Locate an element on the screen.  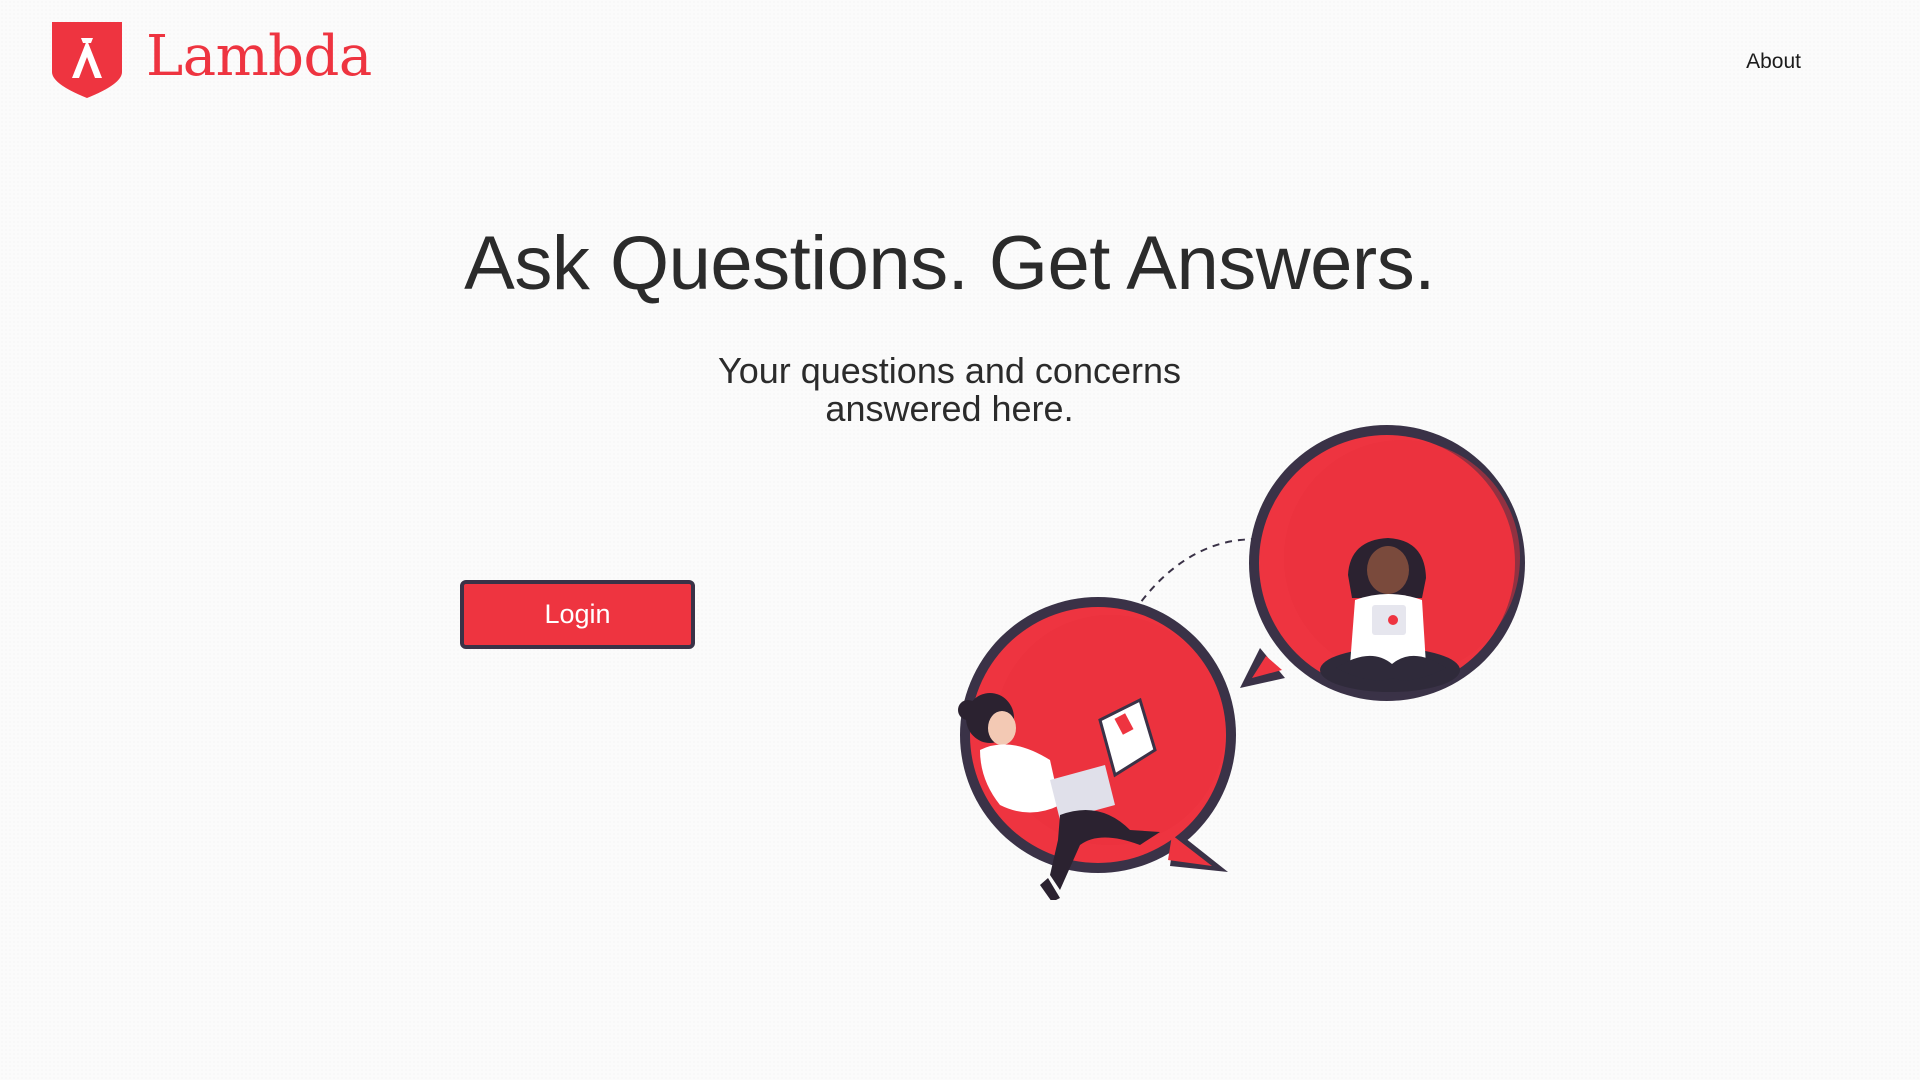
hero-subtitle-line-1: Your questions and concerns is located at coordinates (949, 370).